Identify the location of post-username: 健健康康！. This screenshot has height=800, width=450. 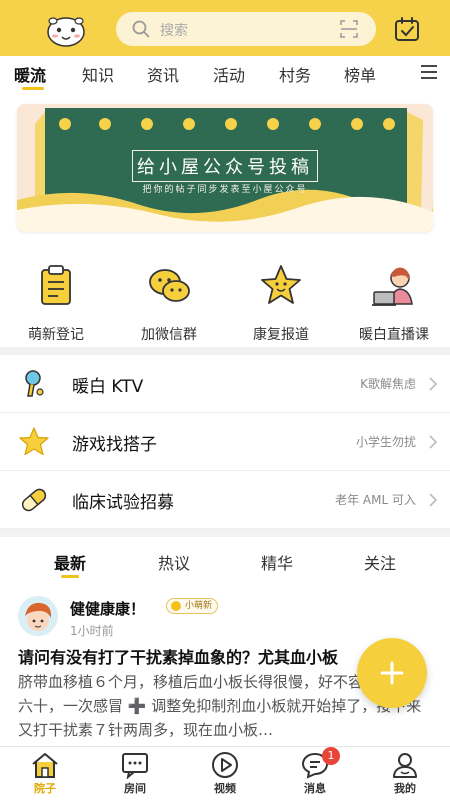
(107, 608).